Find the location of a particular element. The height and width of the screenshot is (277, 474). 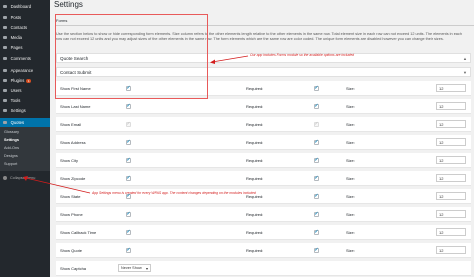

sidebar-item-appearance: Appearance is located at coordinates (25, 70).